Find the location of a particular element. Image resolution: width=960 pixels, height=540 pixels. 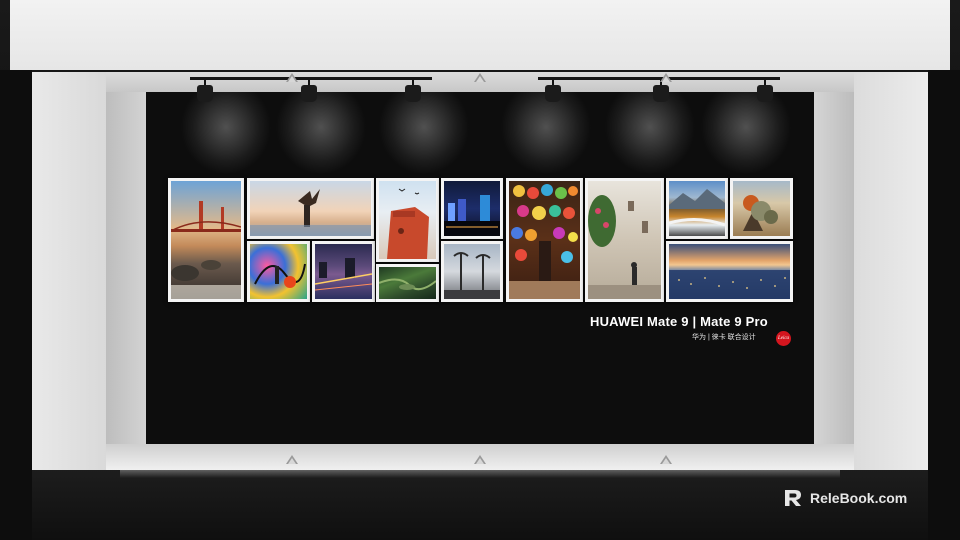

leica-logo-icon: Leica is located at coordinates (783, 338).